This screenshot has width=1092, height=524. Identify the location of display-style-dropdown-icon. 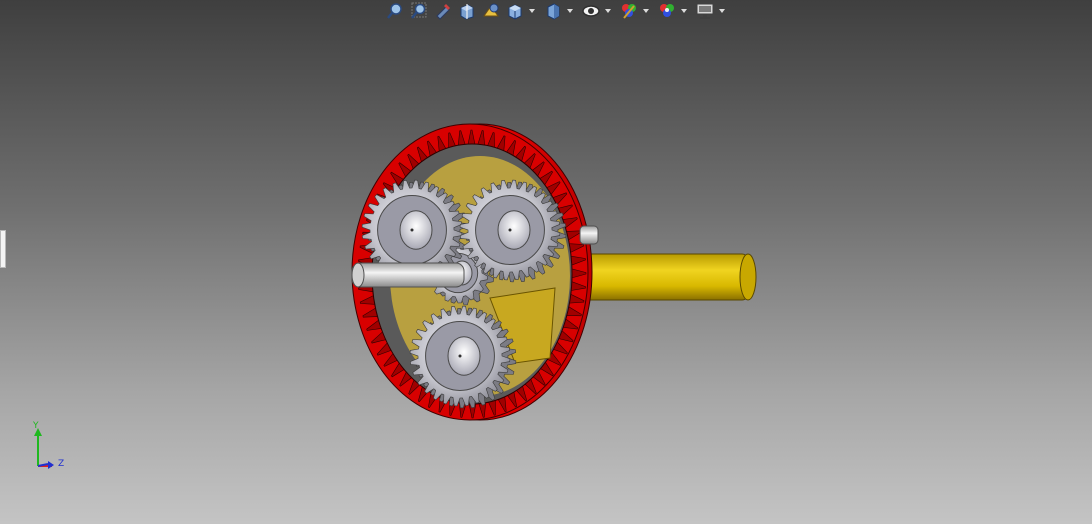
(570, 11).